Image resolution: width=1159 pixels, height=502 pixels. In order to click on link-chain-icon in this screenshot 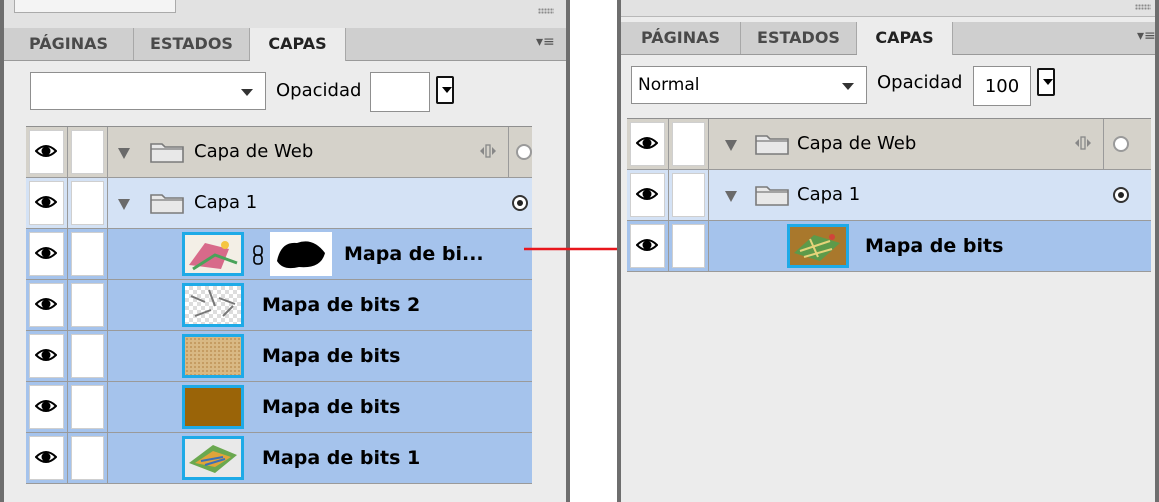, I will do `click(258, 255)`.